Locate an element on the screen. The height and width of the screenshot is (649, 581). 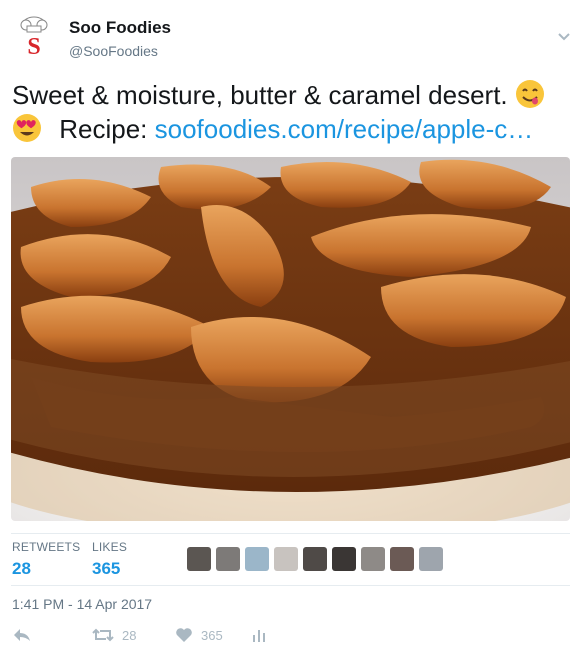
chevron-down-icon is located at coordinates (564, 37).